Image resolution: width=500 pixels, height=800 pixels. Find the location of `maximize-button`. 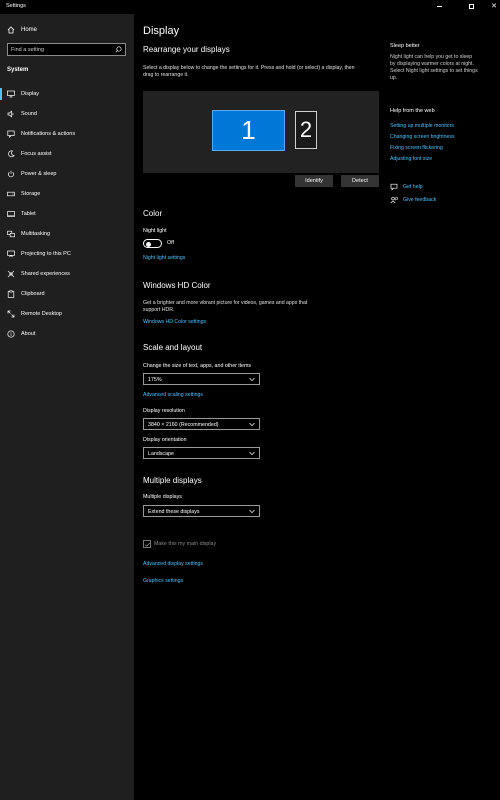

maximize-button is located at coordinates (471, 6).